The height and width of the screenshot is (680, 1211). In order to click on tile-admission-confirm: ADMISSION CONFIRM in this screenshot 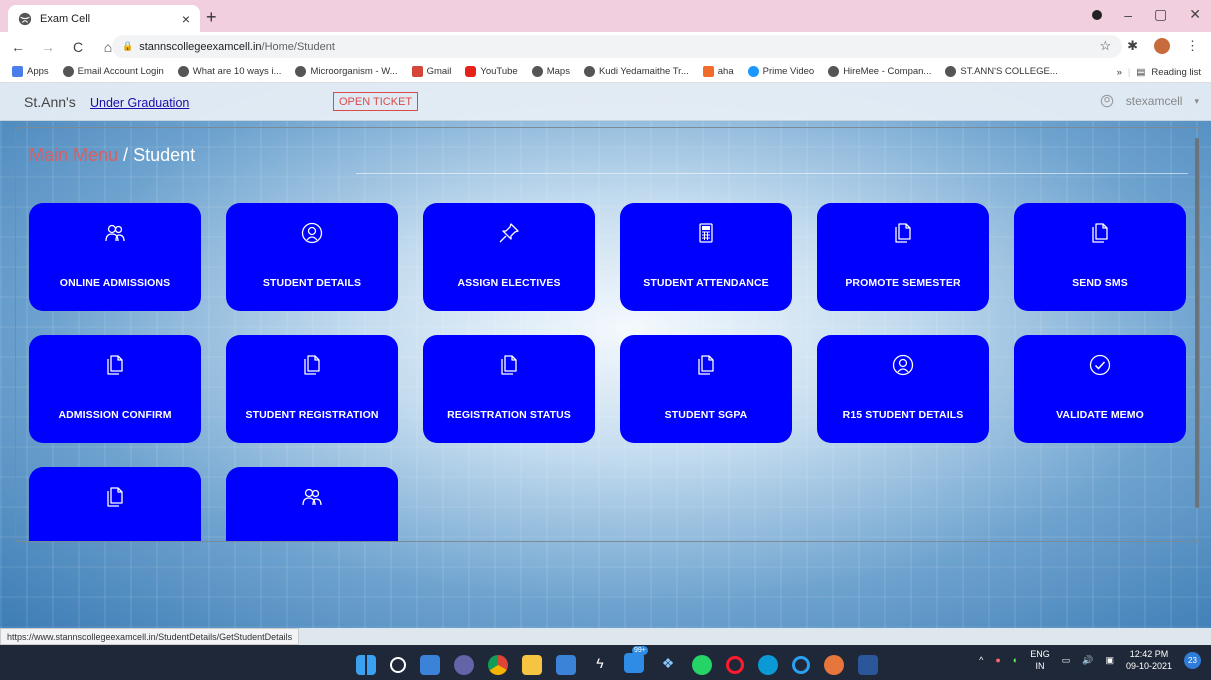, I will do `click(115, 389)`.